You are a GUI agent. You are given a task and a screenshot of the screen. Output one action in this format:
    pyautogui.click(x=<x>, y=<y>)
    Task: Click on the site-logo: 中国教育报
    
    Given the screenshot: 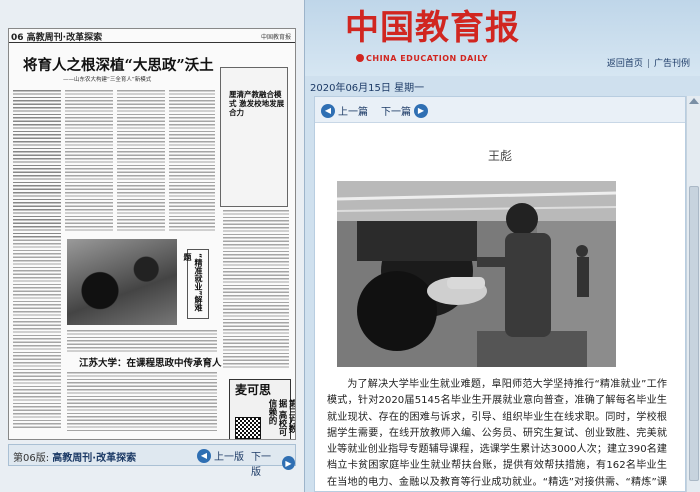 What is the action you would take?
    pyautogui.click(x=432, y=28)
    